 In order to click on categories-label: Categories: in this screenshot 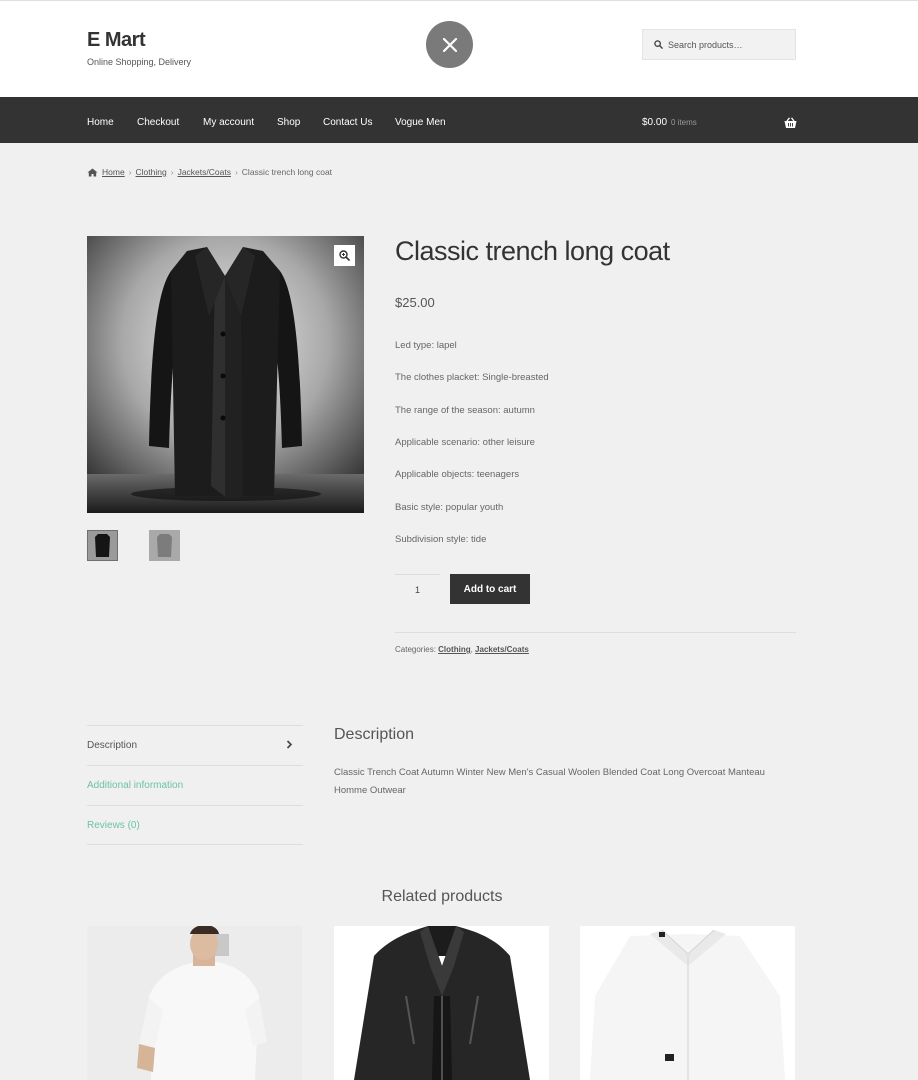, I will do `click(415, 649)`.